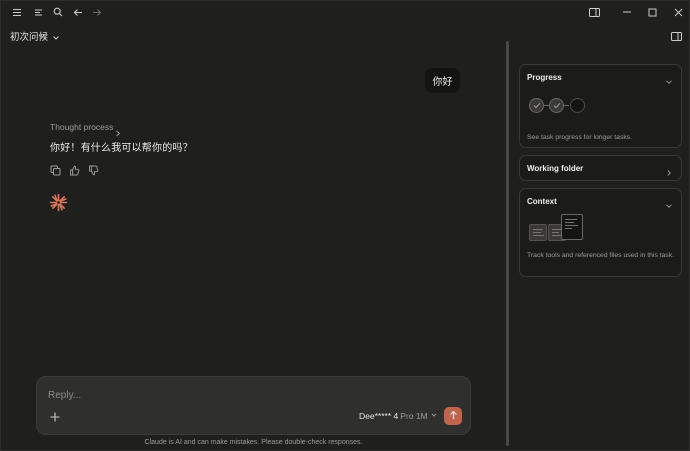 Image resolution: width=690 pixels, height=451 pixels. Describe the element at coordinates (600, 168) in the screenshot. I see `working-folder-card: Working folder` at that location.